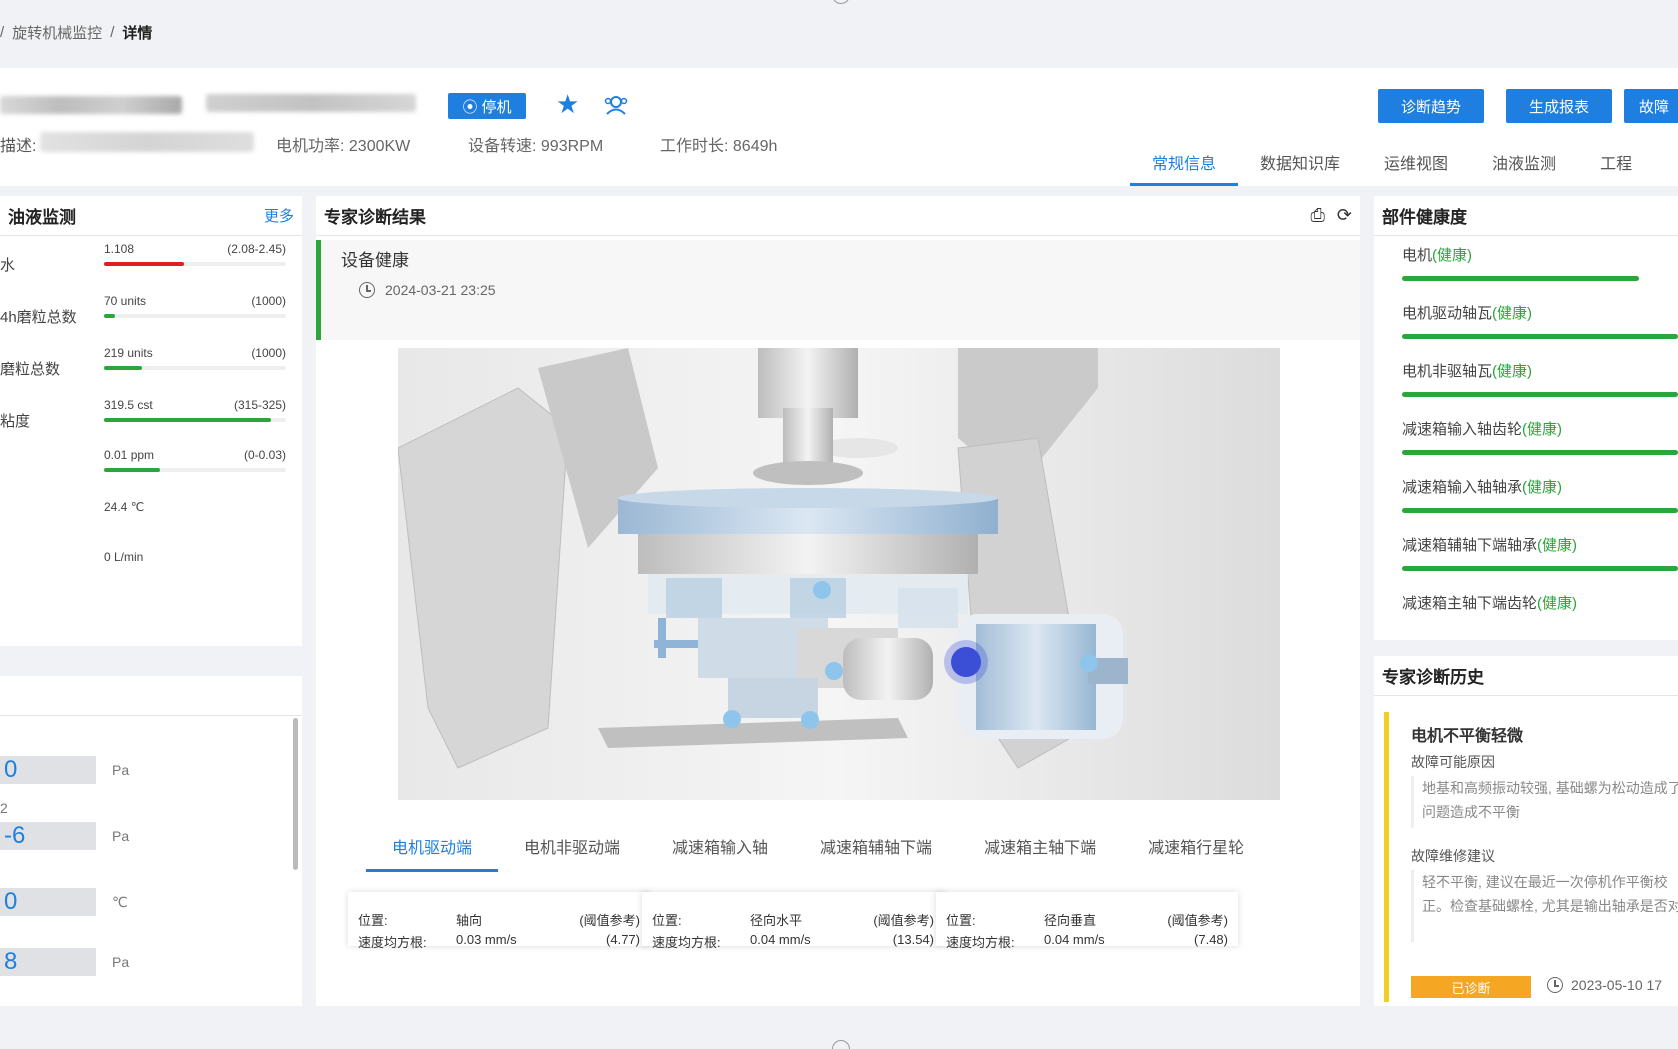 The width and height of the screenshot is (1678, 1049). What do you see at coordinates (48, 962) in the screenshot?
I see `sensor-value-field: 8` at bounding box center [48, 962].